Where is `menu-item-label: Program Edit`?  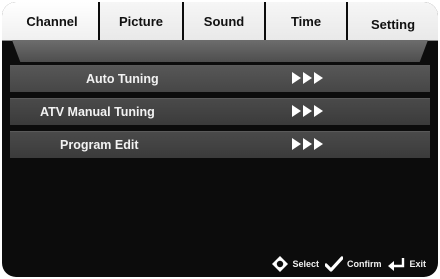
menu-item-label: Program Edit is located at coordinates (99, 145).